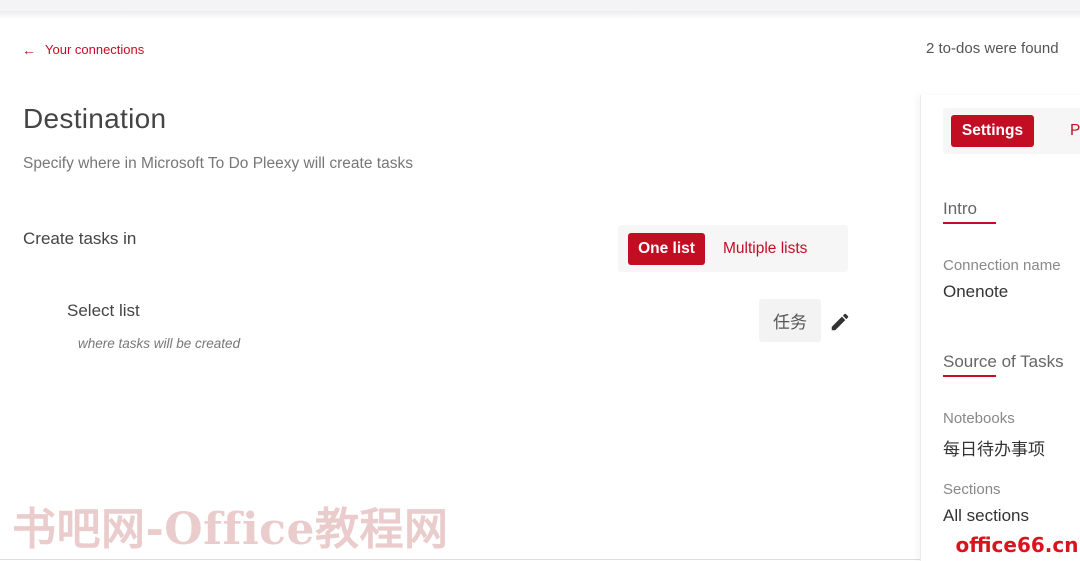  What do you see at coordinates (969, 376) in the screenshot?
I see `source-underline` at bounding box center [969, 376].